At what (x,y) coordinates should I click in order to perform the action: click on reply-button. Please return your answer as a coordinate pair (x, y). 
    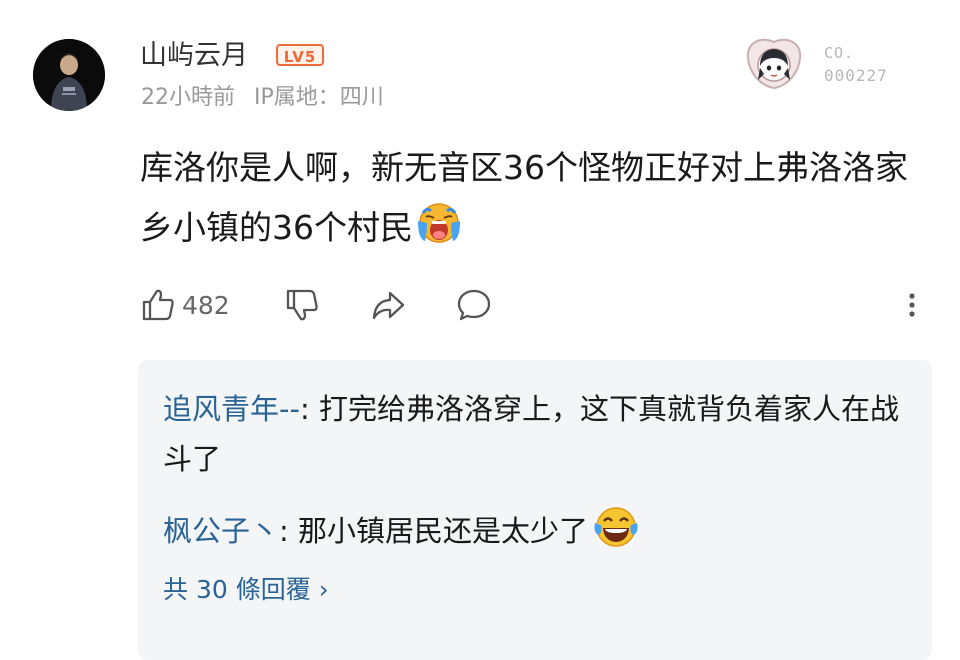
    Looking at the image, I should click on (474, 305).